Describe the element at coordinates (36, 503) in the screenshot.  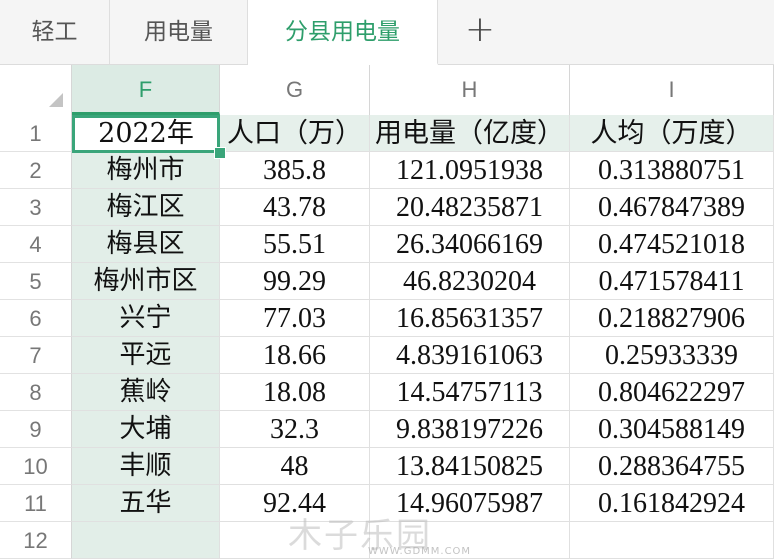
I see `row-header-11: 11` at that location.